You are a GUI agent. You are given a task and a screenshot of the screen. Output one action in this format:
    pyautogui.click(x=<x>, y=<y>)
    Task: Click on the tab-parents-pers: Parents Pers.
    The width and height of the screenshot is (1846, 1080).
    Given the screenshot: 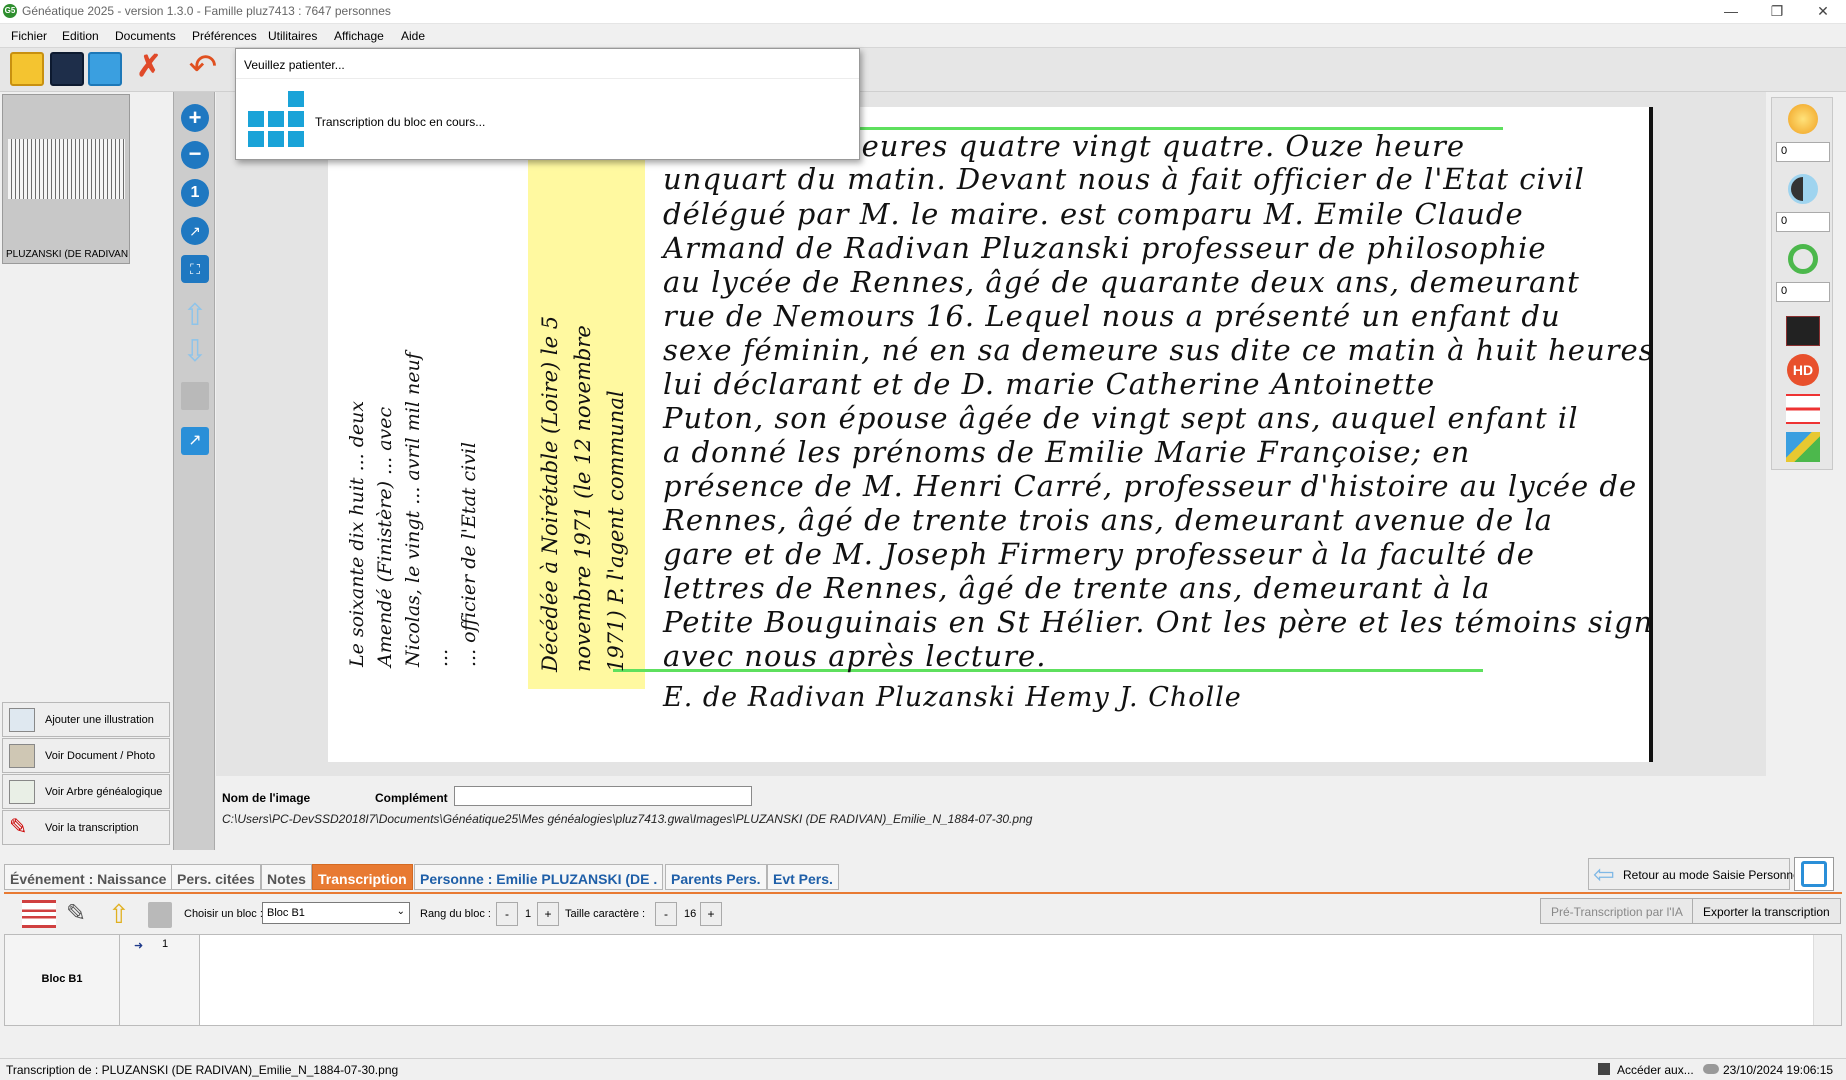 What is the action you would take?
    pyautogui.click(x=716, y=877)
    